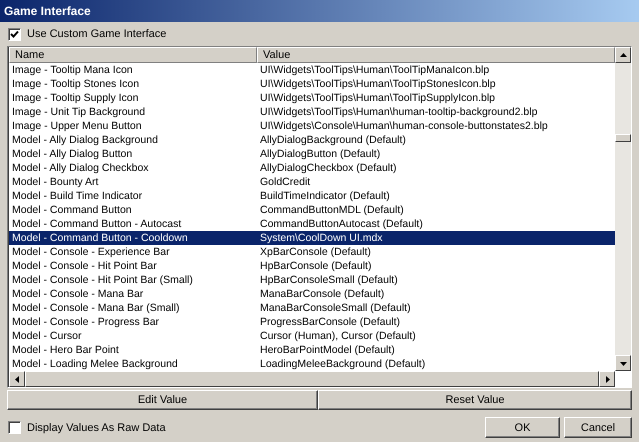  I want to click on scroll-up-button, so click(623, 55).